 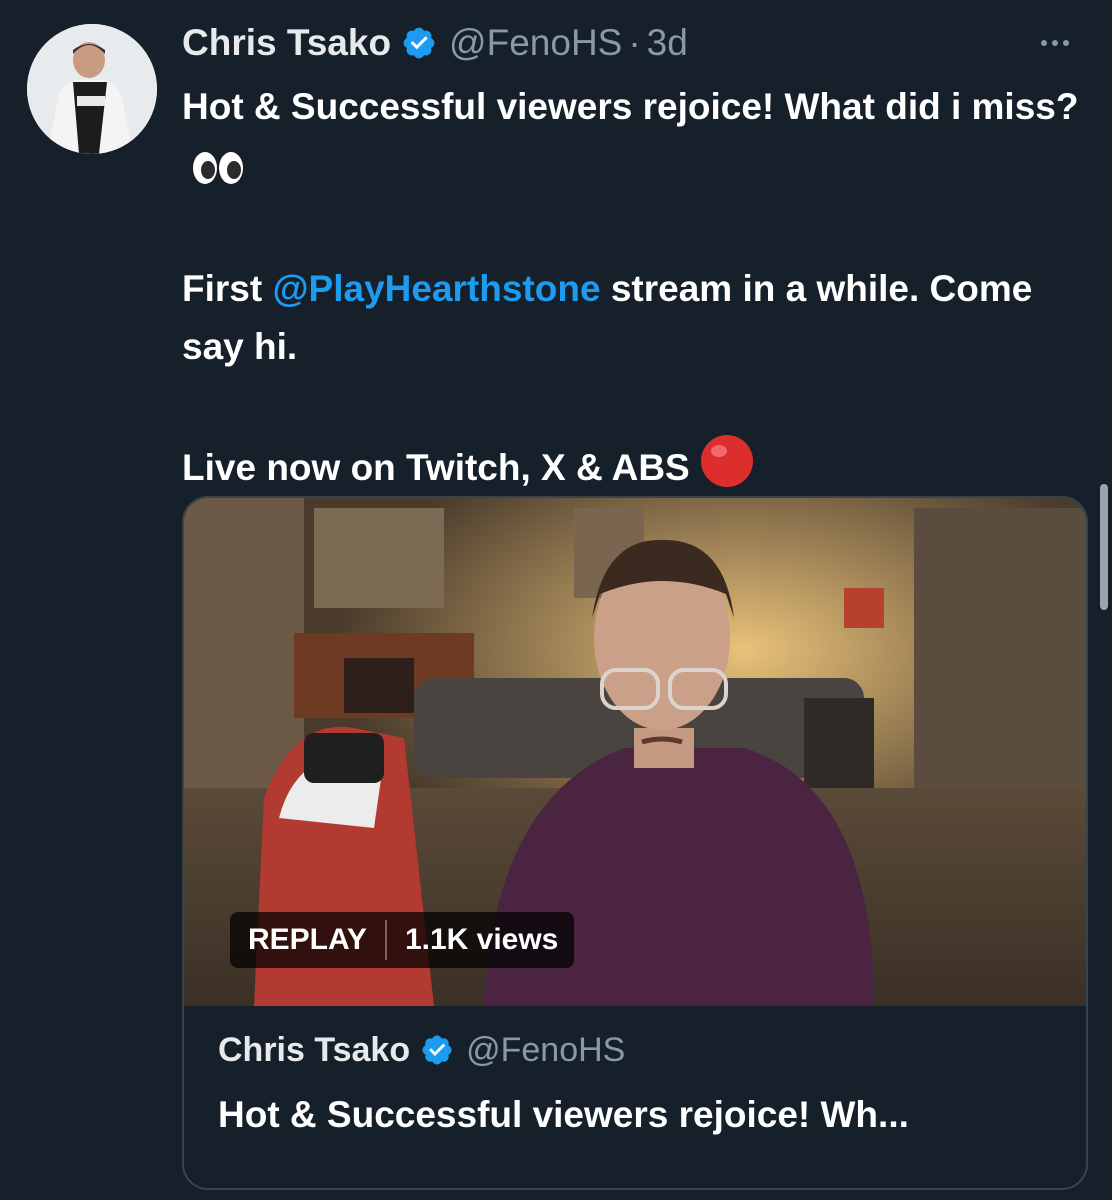 I want to click on quoted-author-name: Chris Tsako, so click(x=314, y=1049).